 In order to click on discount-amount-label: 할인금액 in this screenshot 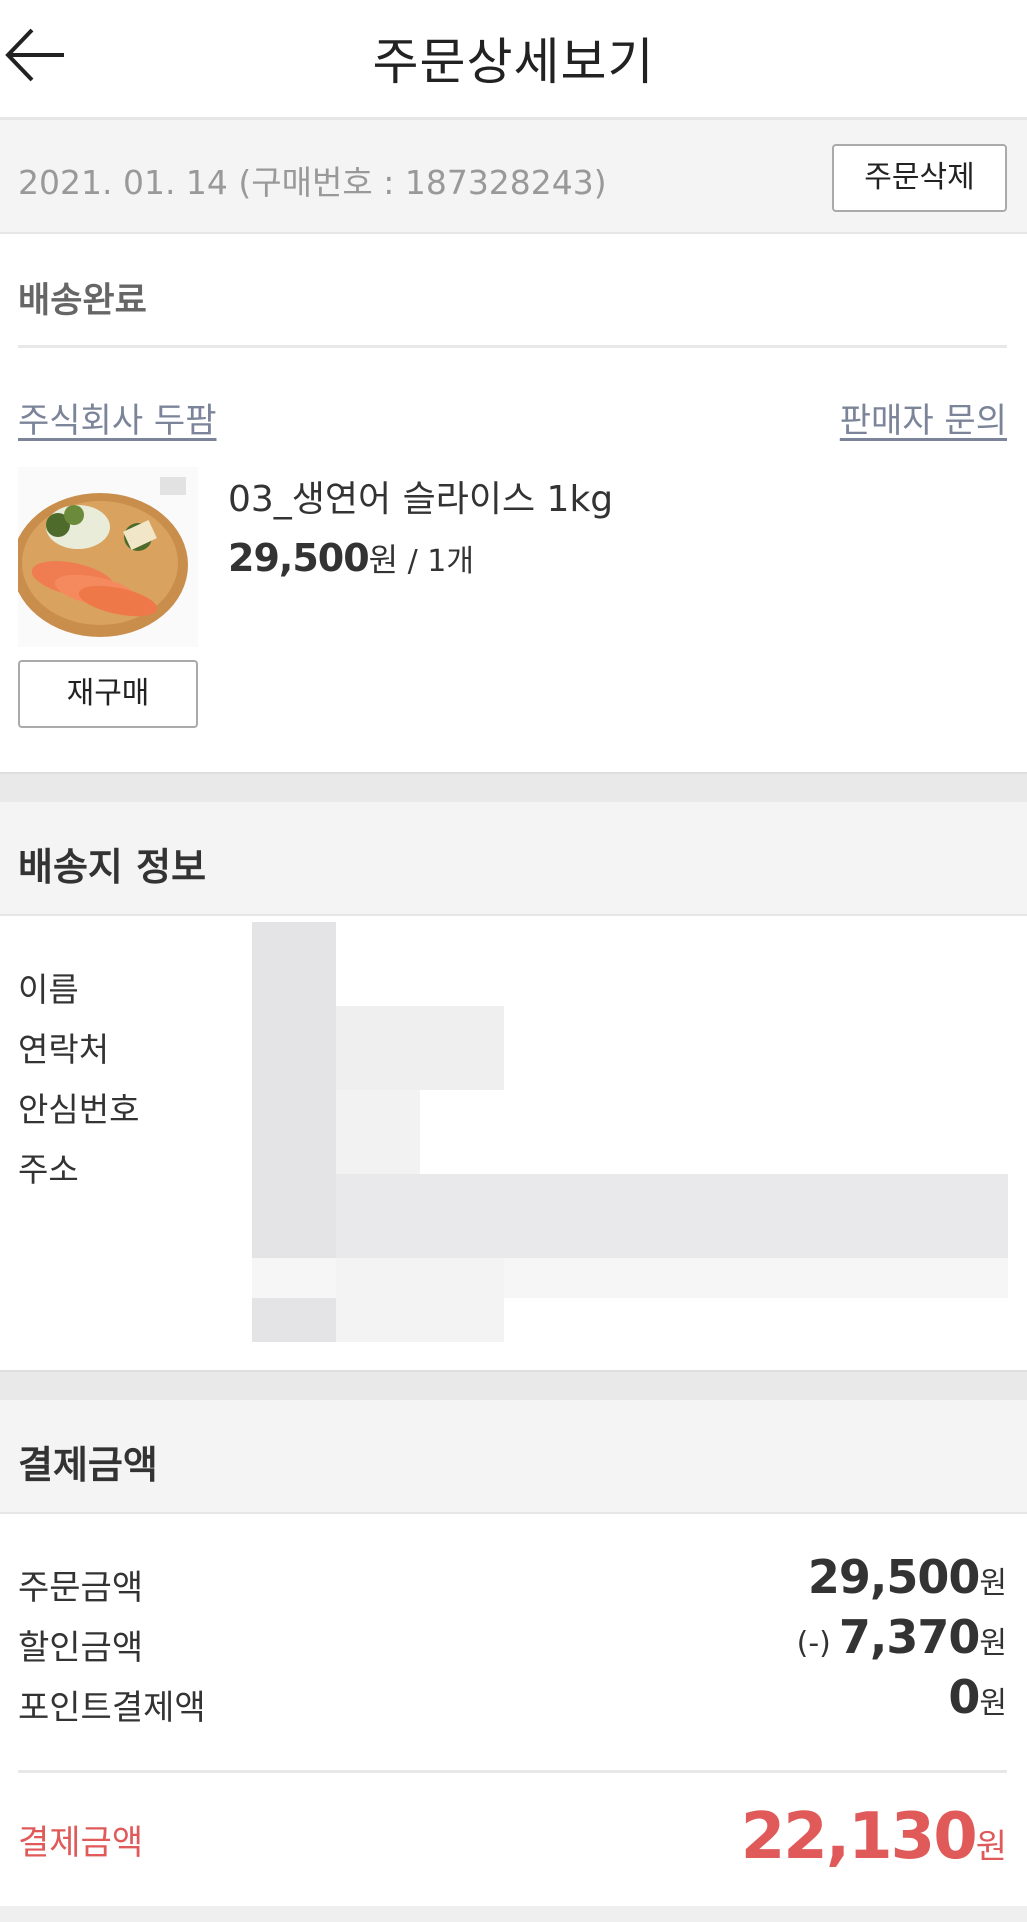, I will do `click(81, 1648)`.